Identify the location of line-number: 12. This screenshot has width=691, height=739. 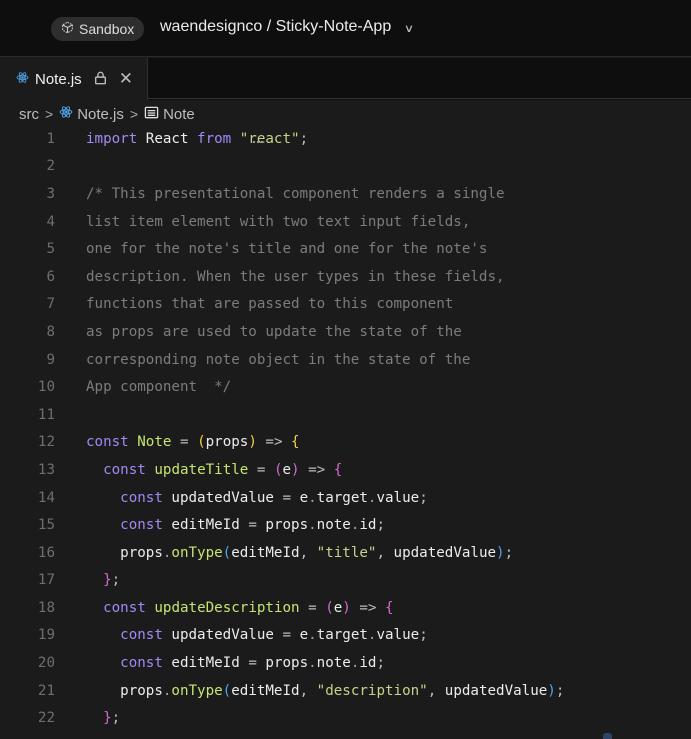
(46, 442).